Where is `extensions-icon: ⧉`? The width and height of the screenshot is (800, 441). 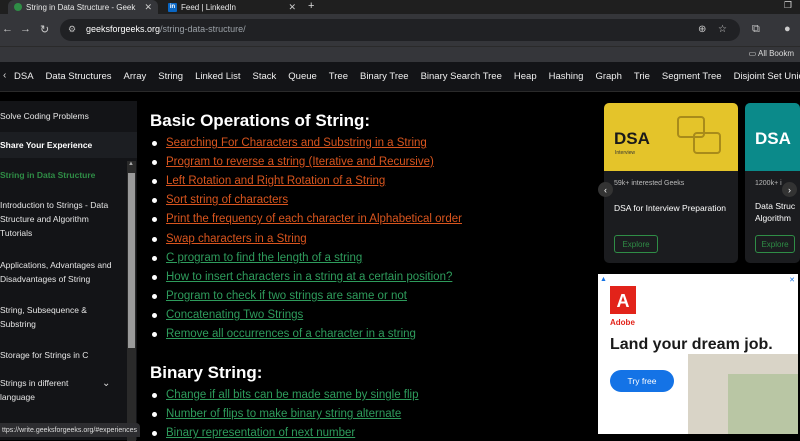
extensions-icon: ⧉ is located at coordinates (756, 29).